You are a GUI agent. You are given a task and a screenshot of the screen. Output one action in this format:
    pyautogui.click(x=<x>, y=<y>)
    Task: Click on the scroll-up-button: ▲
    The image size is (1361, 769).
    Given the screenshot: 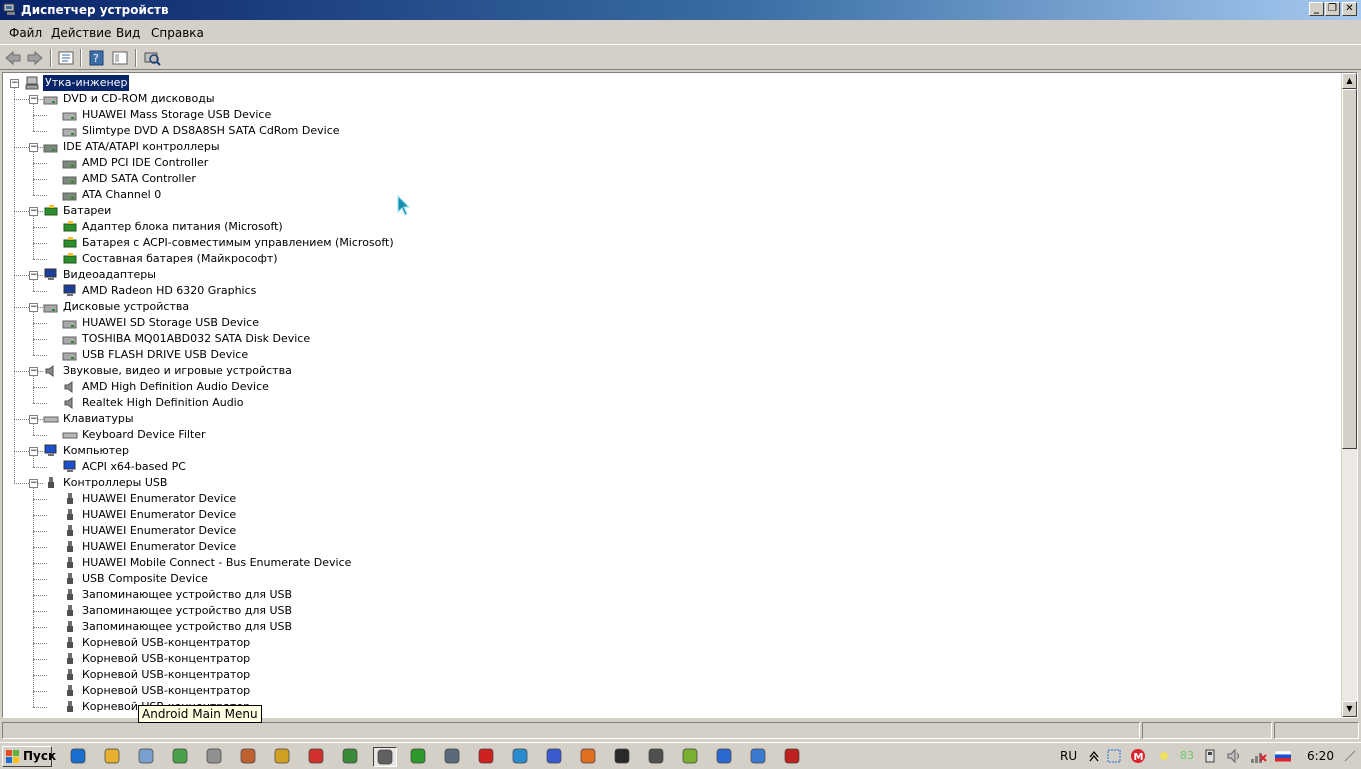 What is the action you would take?
    pyautogui.click(x=1349, y=81)
    